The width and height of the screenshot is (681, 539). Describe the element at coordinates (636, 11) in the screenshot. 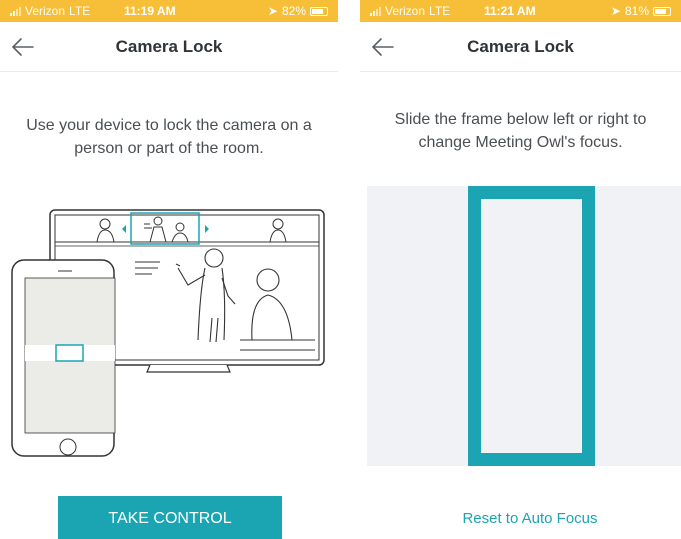

I see `battery-percent: 81%` at that location.